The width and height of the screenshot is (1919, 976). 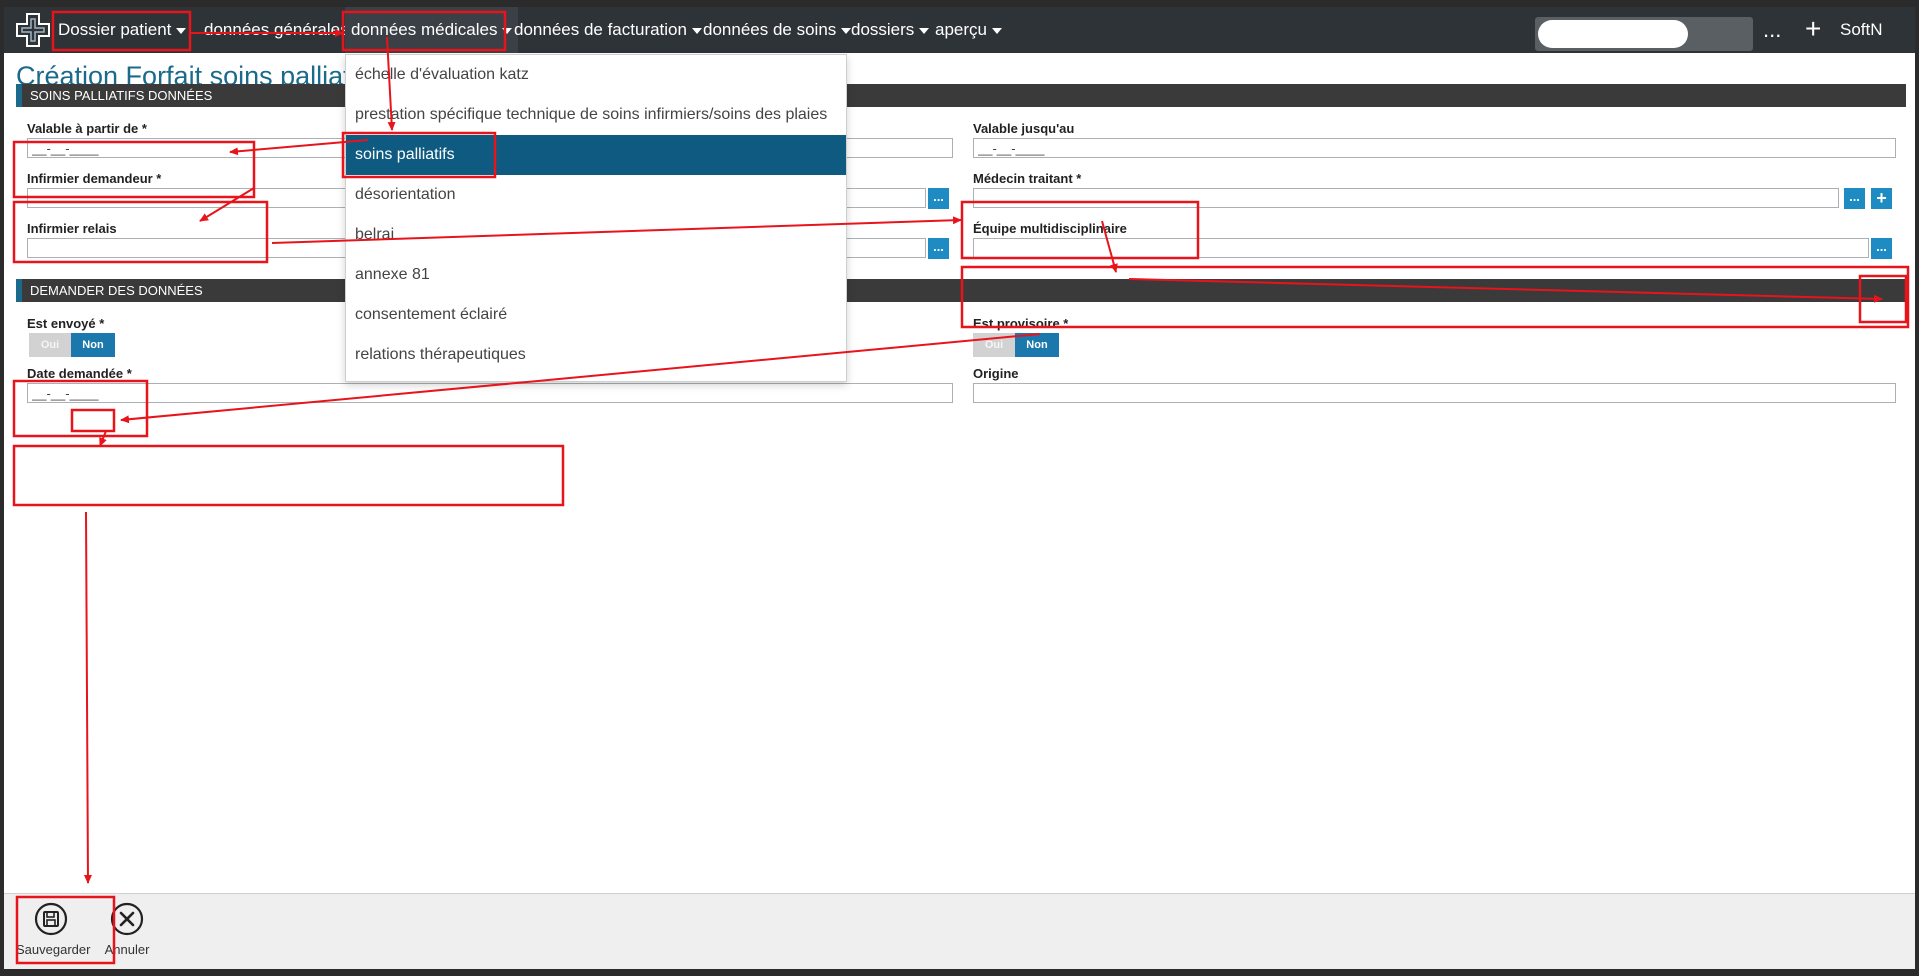 I want to click on cancel-button: Annuler, so click(x=127, y=929).